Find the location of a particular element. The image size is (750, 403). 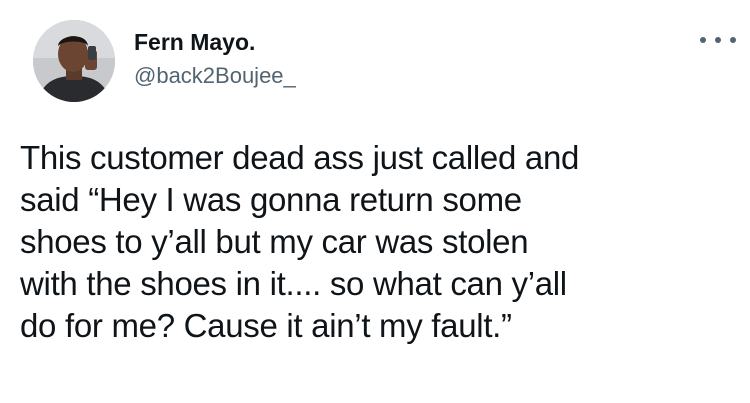

display-name: Fern Mayo. is located at coordinates (194, 42).